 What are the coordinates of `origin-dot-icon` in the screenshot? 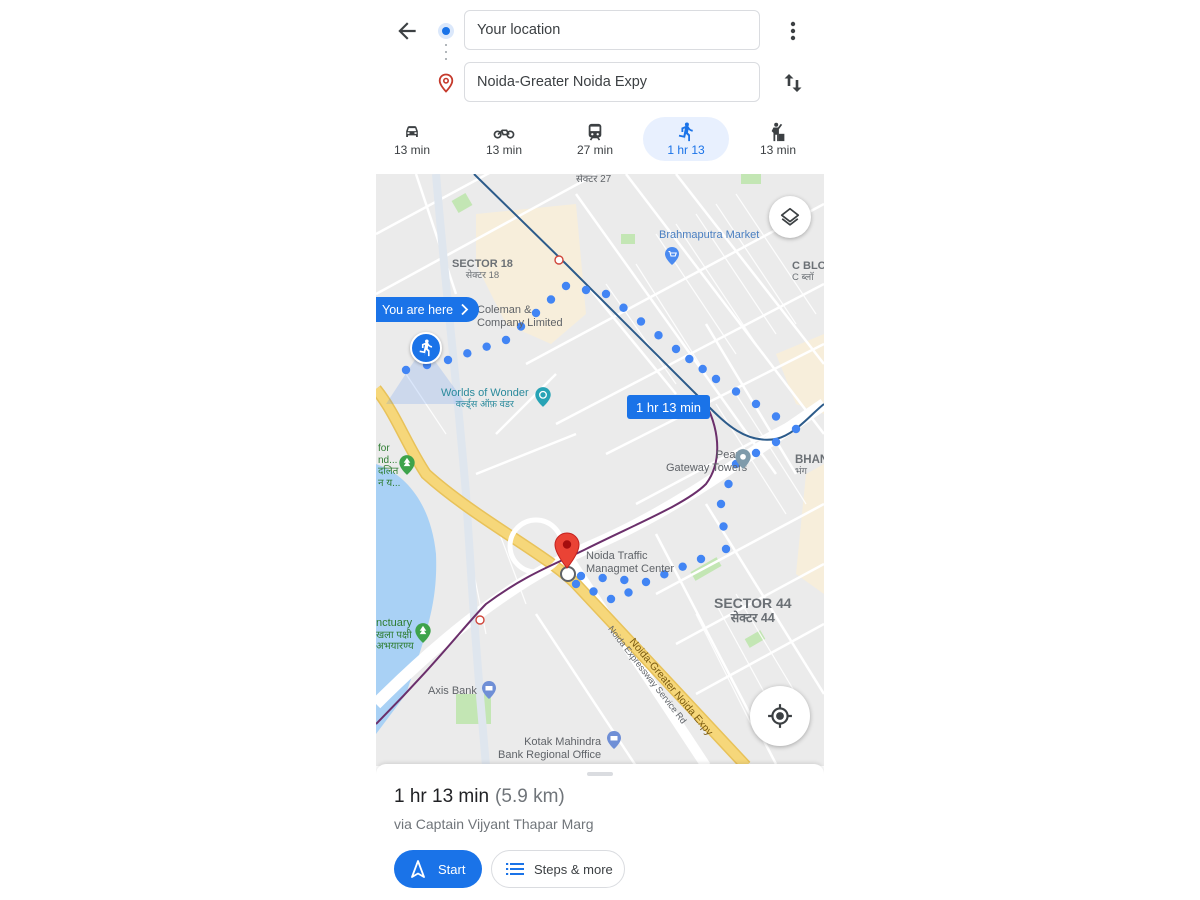 It's located at (446, 31).